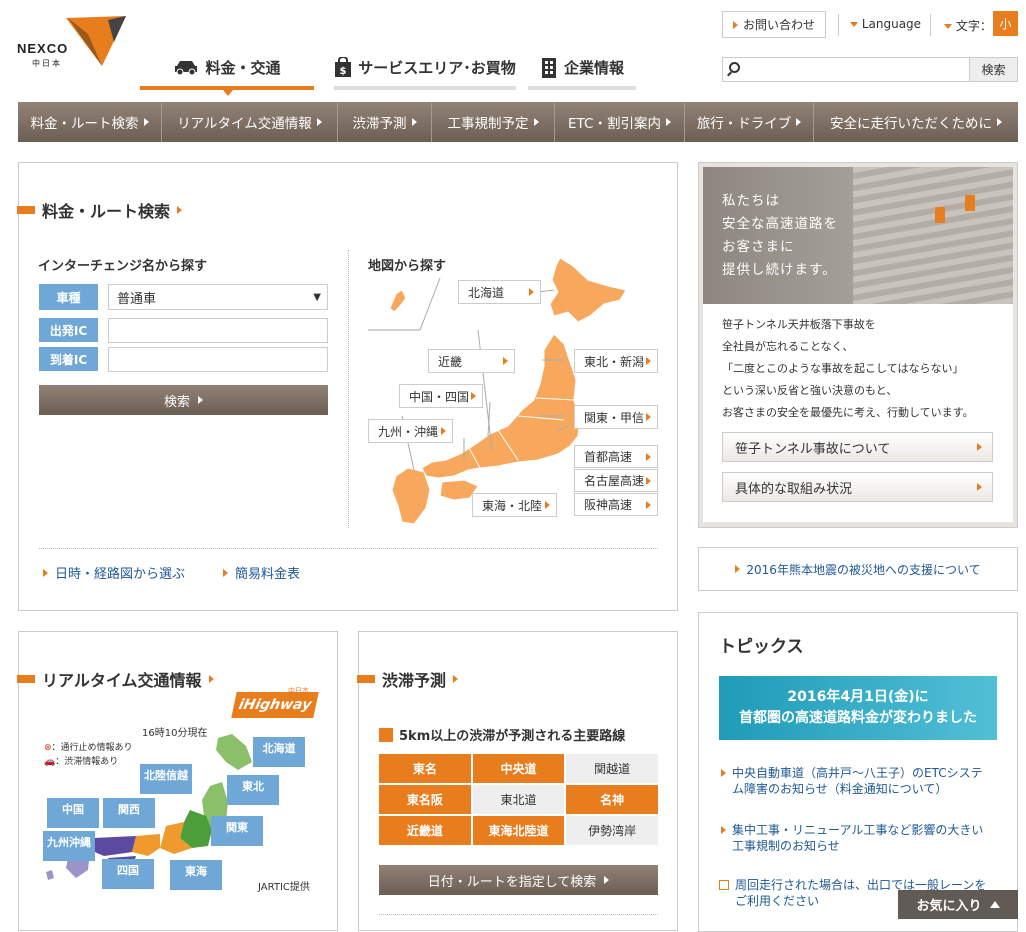 The width and height of the screenshot is (1026, 932). I want to click on font-size-text: 文字：, so click(973, 26).